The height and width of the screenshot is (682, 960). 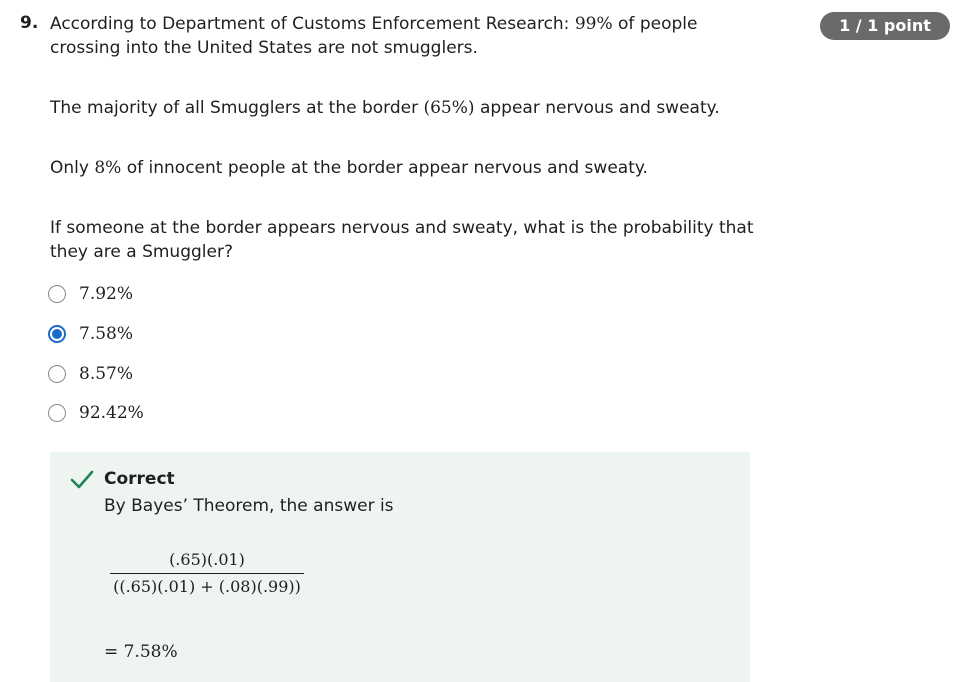 What do you see at coordinates (449, 108) in the screenshot?
I see `fact-smugglers-percent: (65%)` at bounding box center [449, 108].